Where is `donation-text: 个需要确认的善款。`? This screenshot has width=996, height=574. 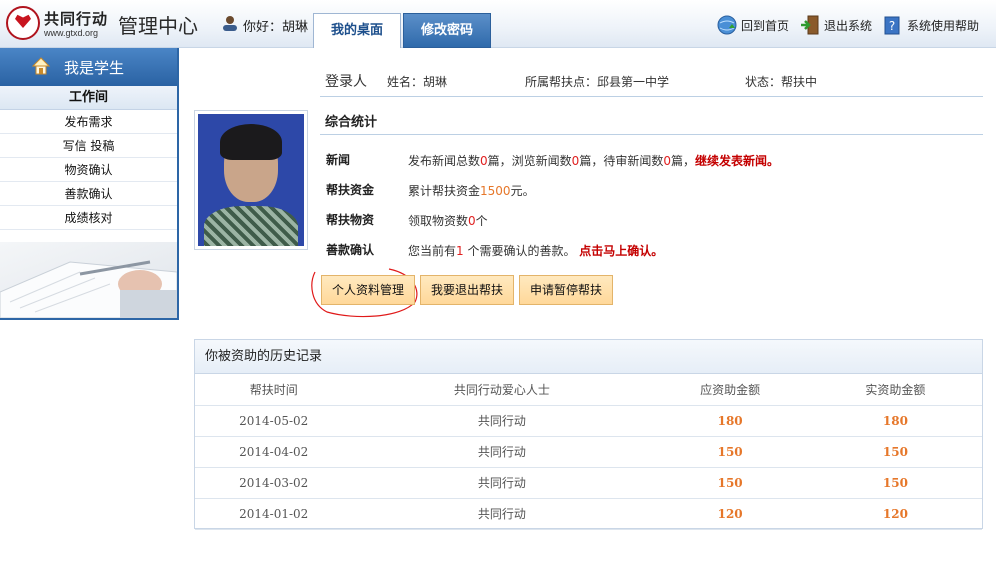
donation-text: 个需要确认的善款。 is located at coordinates (521, 251).